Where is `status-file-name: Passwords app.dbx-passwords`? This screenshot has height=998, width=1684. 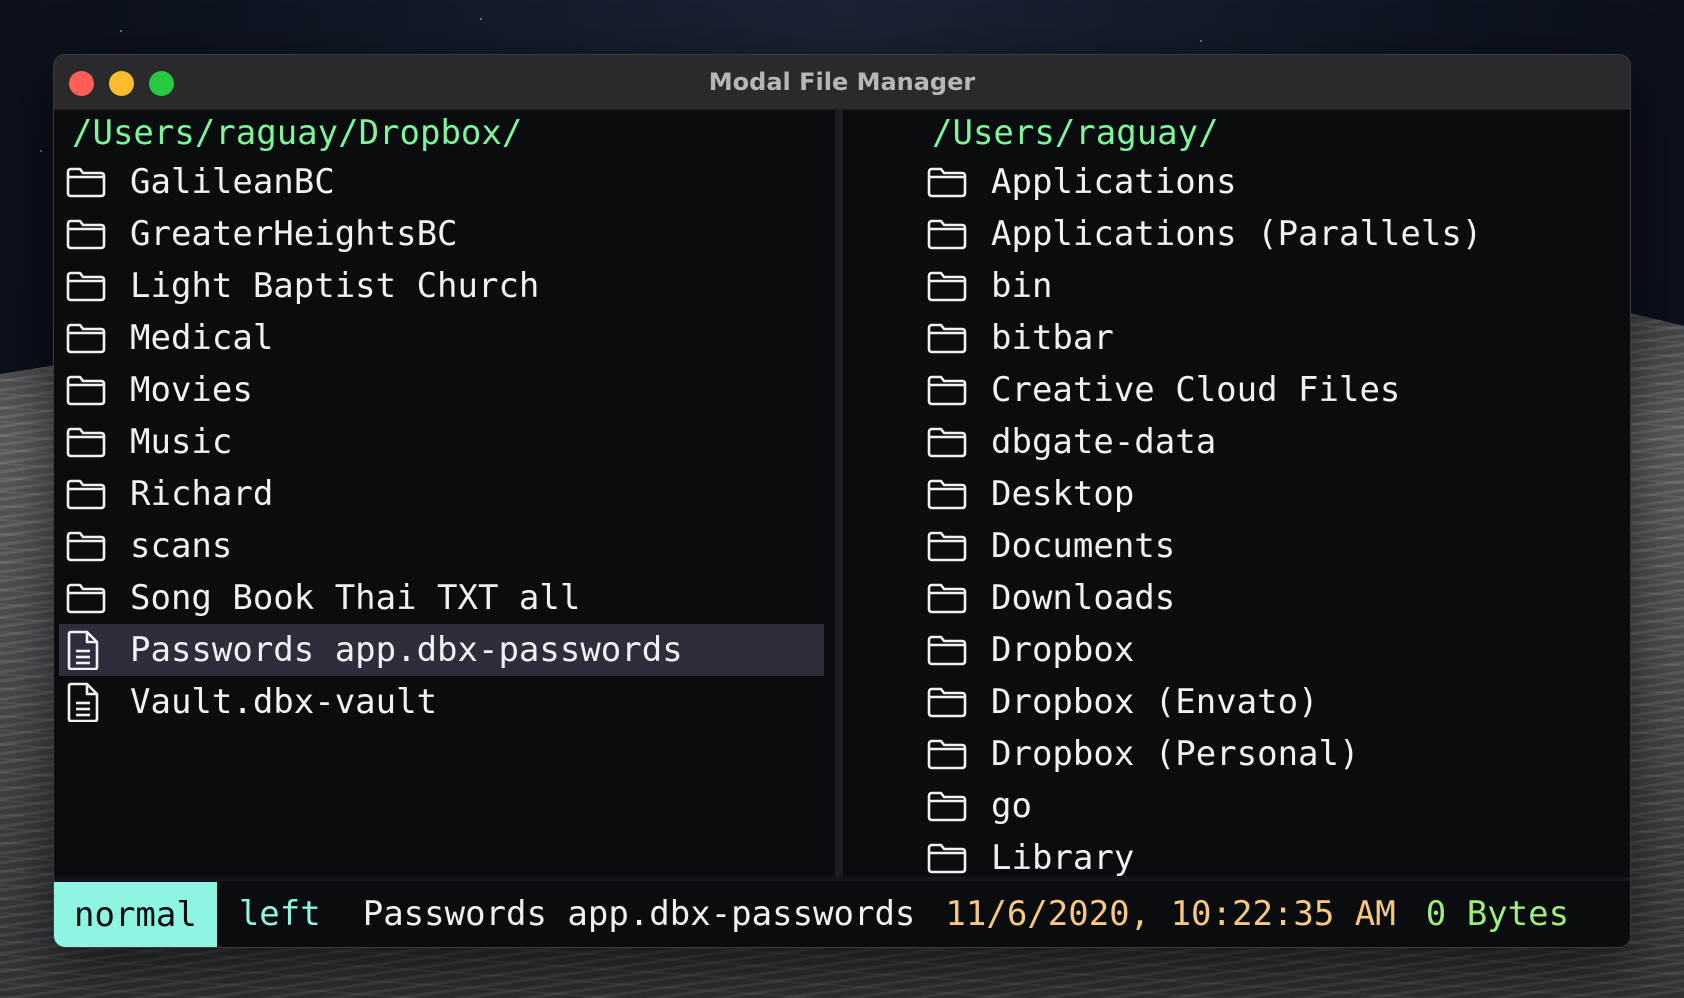 status-file-name: Passwords app.dbx-passwords is located at coordinates (639, 914).